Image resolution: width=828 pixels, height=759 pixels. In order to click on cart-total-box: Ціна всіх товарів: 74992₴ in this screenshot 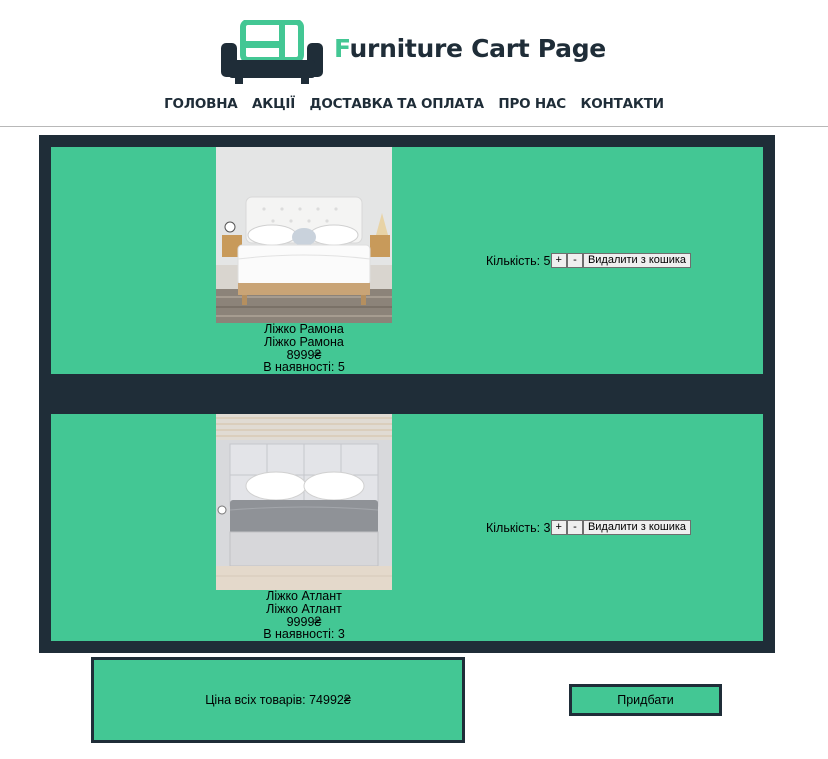, I will do `click(278, 700)`.